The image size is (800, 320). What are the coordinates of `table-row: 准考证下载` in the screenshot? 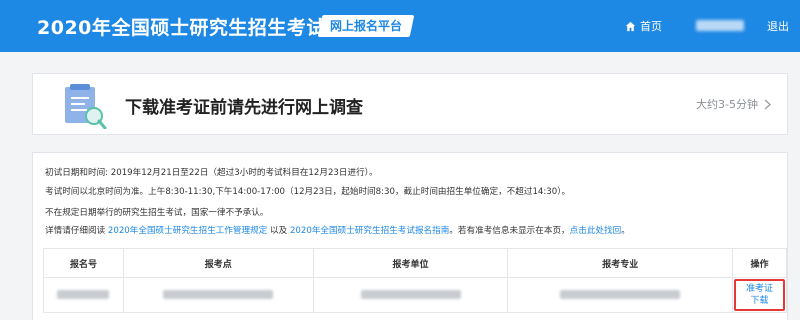 It's located at (415, 295).